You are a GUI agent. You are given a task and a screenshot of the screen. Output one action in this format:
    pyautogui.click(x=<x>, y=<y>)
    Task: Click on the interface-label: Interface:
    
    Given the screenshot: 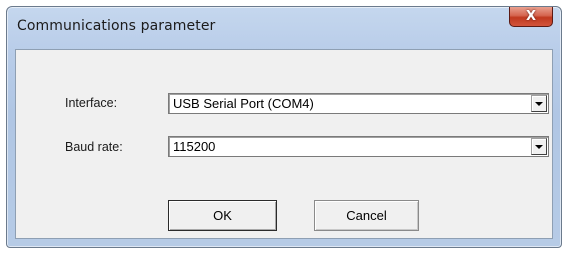 What is the action you would take?
    pyautogui.click(x=91, y=103)
    